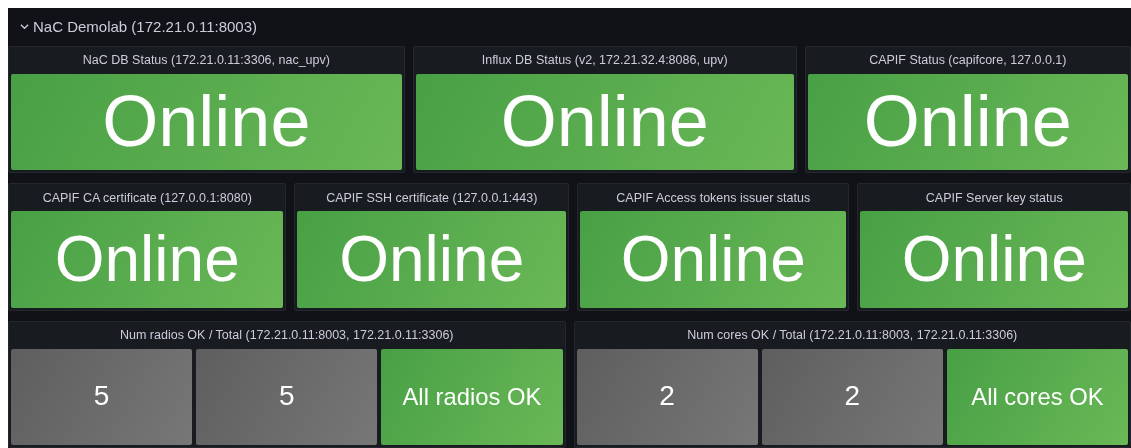  Describe the element at coordinates (604, 61) in the screenshot. I see `panel-title: Influx DB Status (v2, 172.21.32.4:8086, upv)` at that location.